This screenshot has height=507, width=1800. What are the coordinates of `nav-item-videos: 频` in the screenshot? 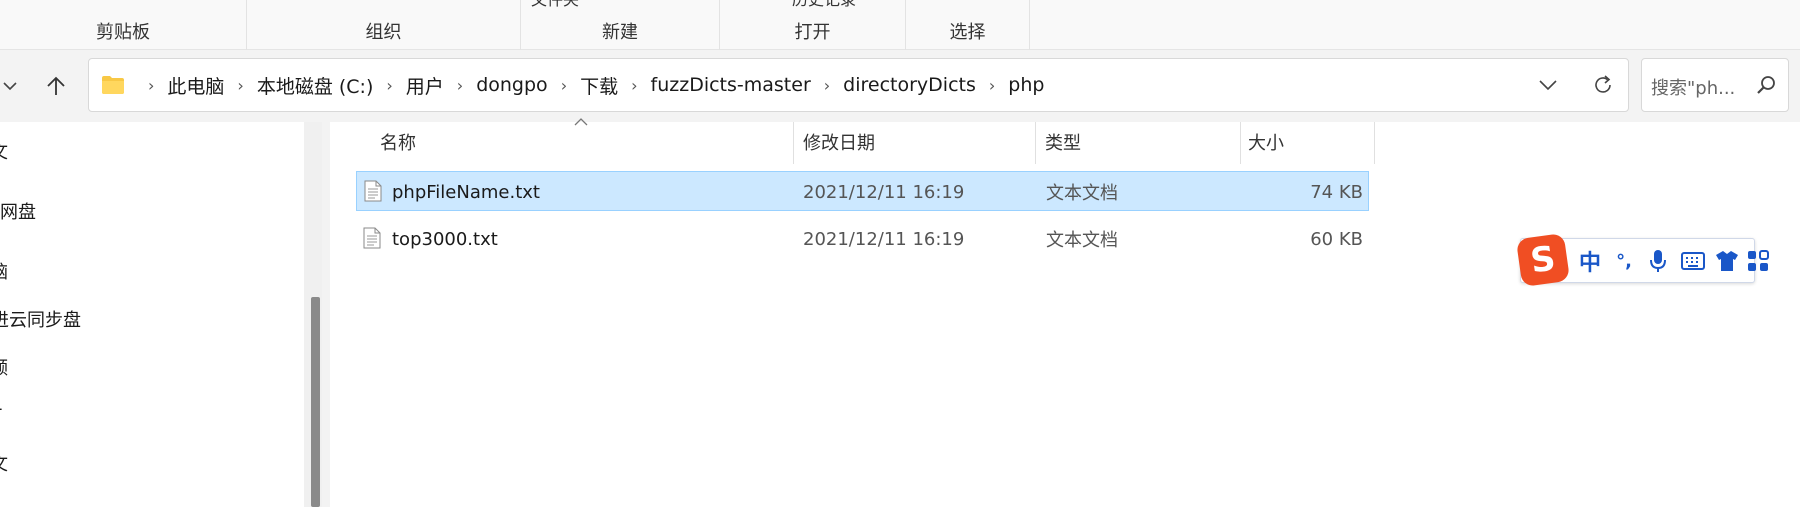 It's located at (4, 367).